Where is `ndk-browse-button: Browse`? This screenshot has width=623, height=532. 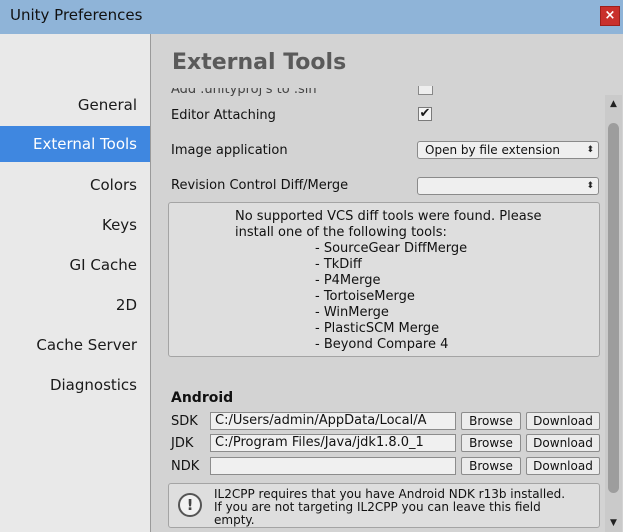
ndk-browse-button: Browse is located at coordinates (491, 466).